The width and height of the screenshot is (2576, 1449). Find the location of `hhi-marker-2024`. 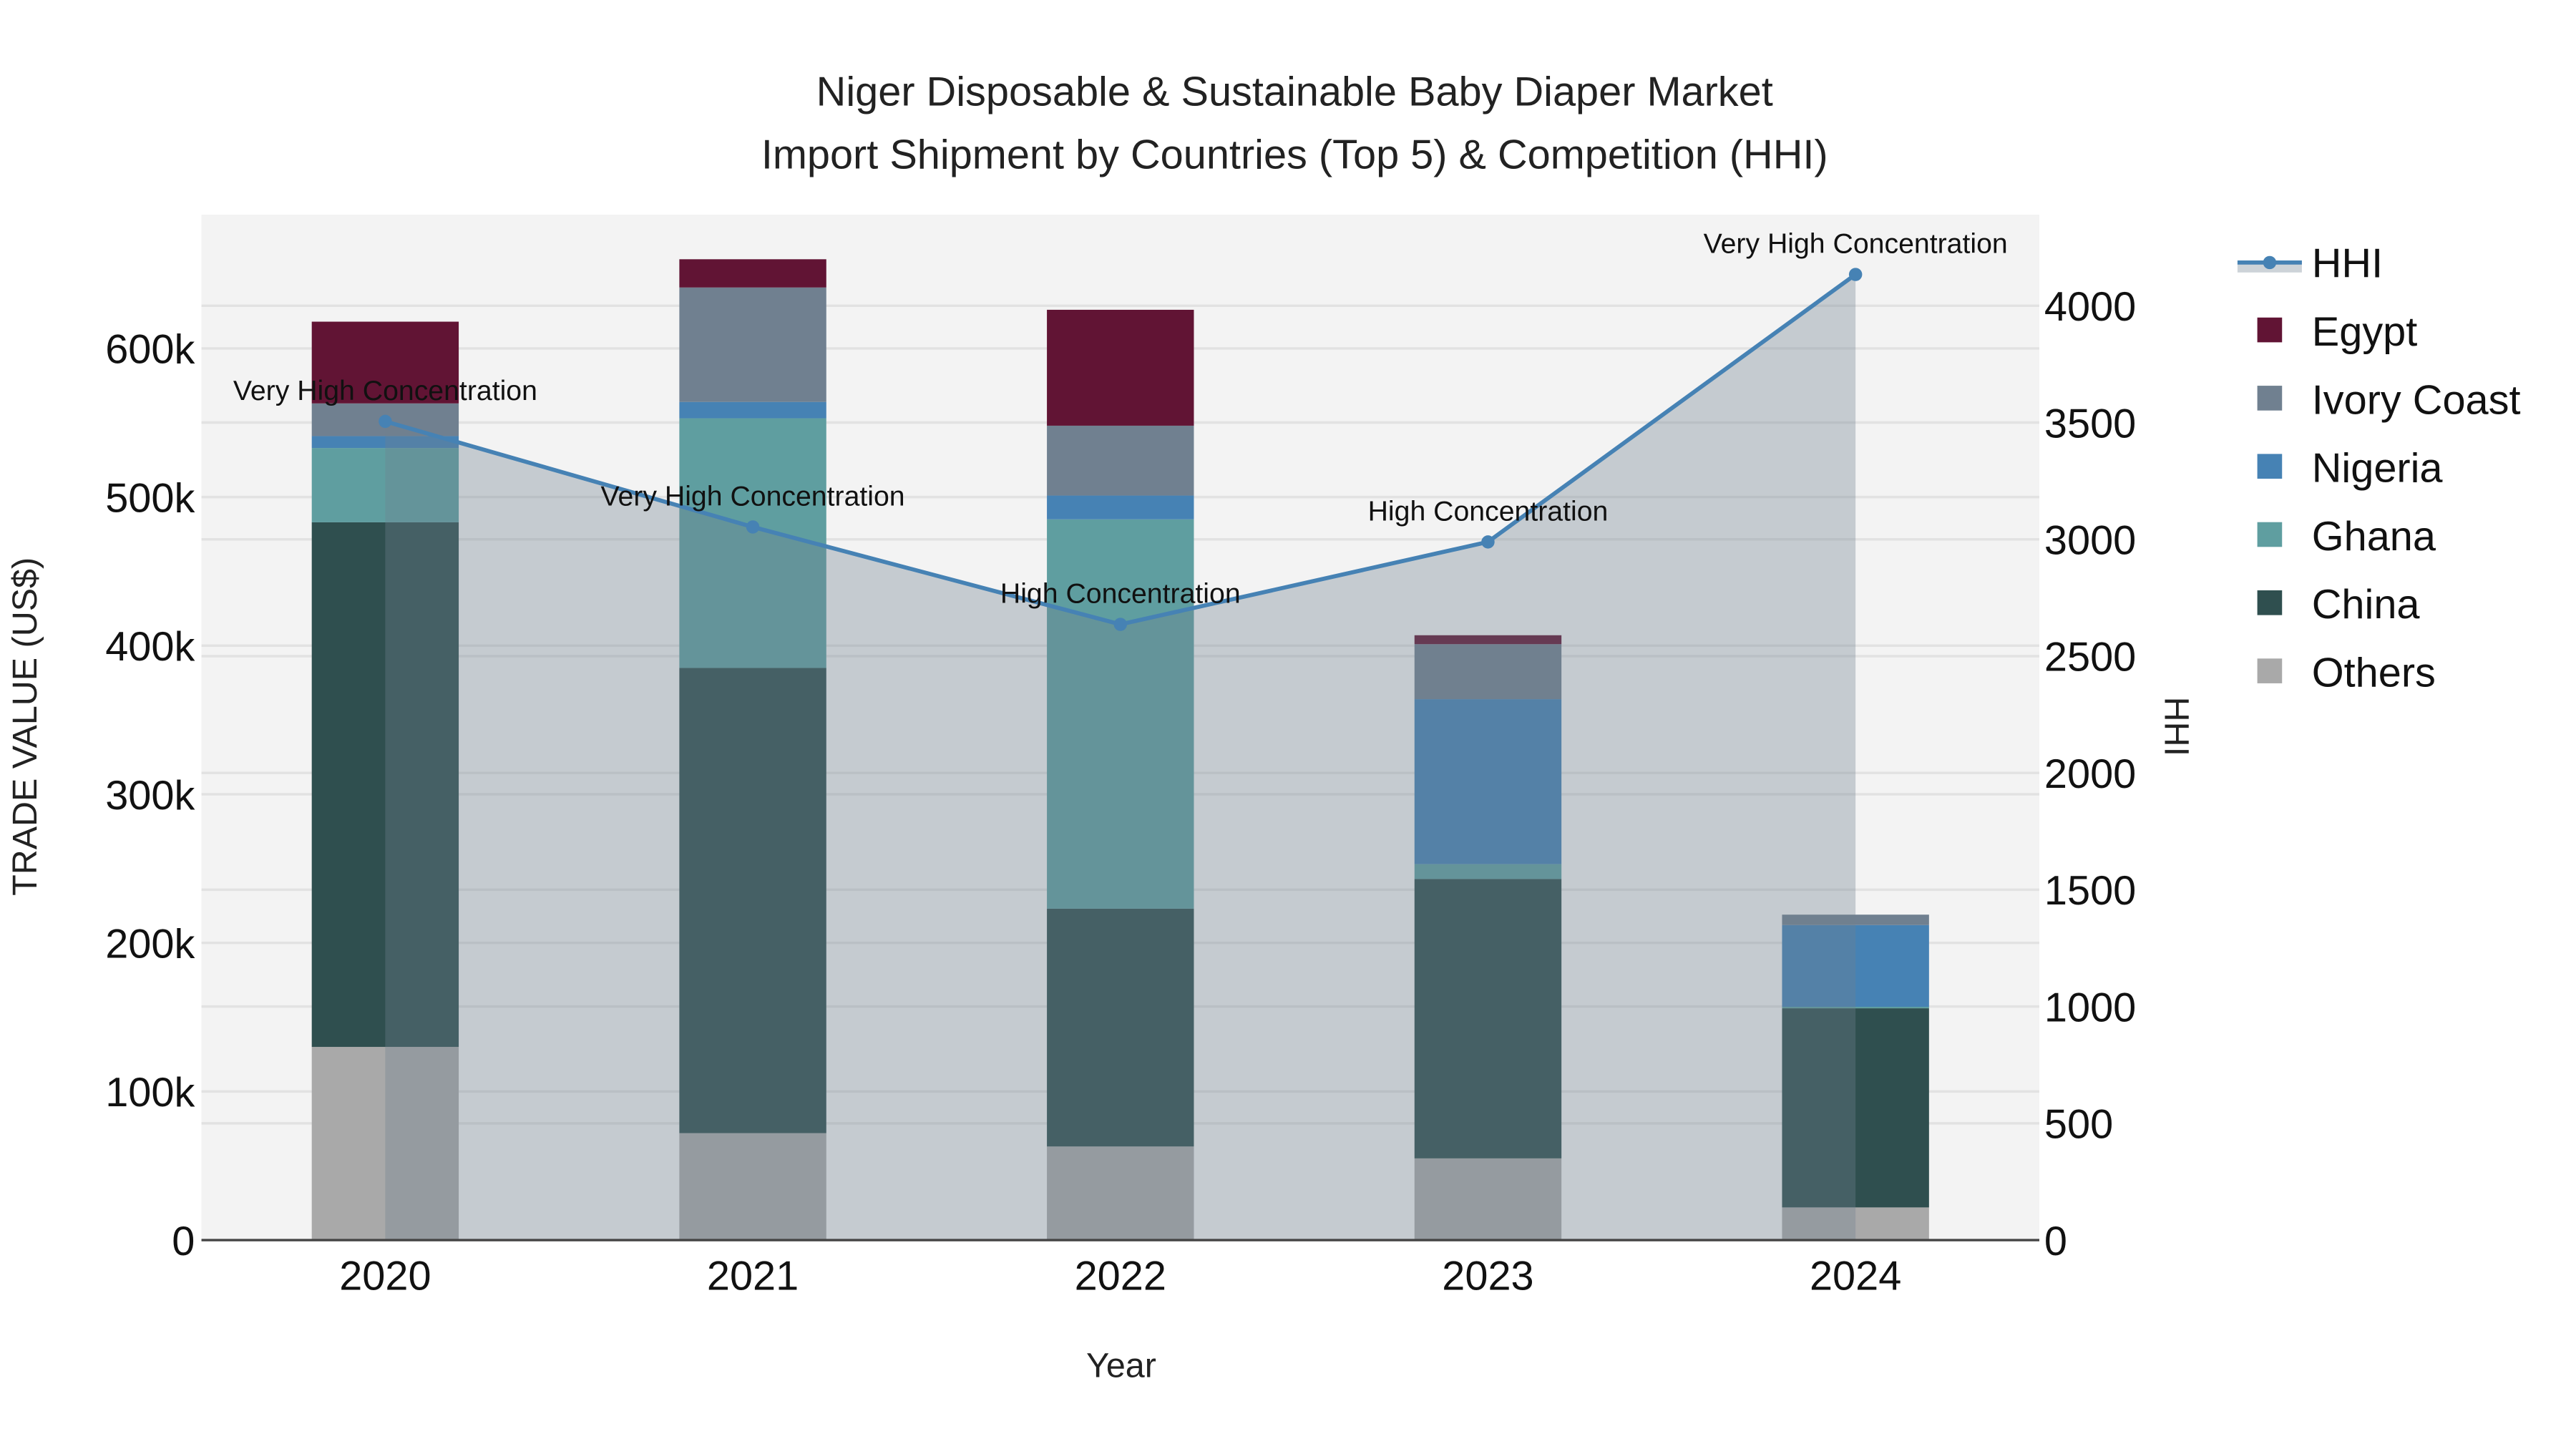

hhi-marker-2024 is located at coordinates (1855, 274).